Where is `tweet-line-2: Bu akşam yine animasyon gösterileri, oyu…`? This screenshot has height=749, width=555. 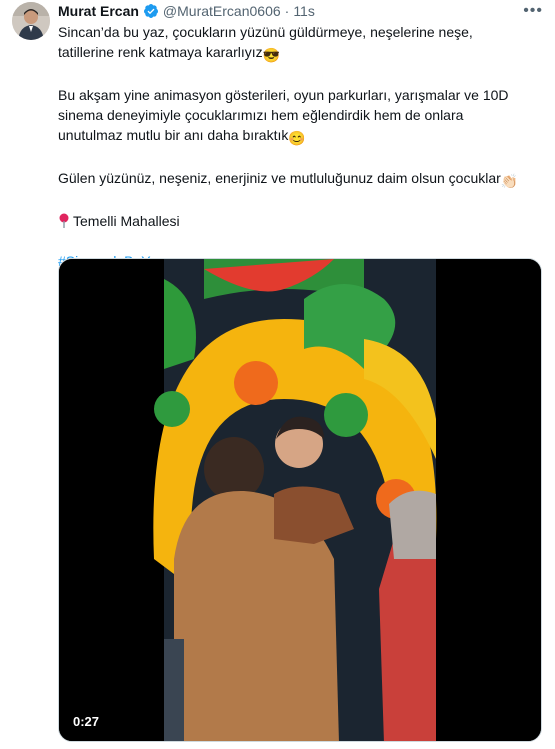 tweet-line-2: Bu akşam yine animasyon gösterileri, oyu… is located at coordinates (285, 115).